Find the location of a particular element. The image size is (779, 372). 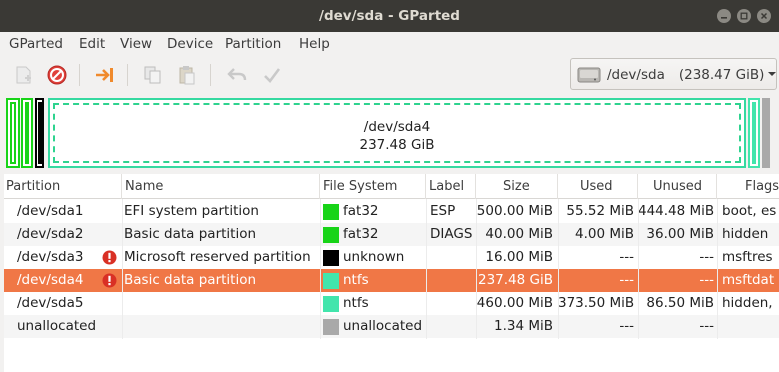

menu-device: Device is located at coordinates (190, 44).